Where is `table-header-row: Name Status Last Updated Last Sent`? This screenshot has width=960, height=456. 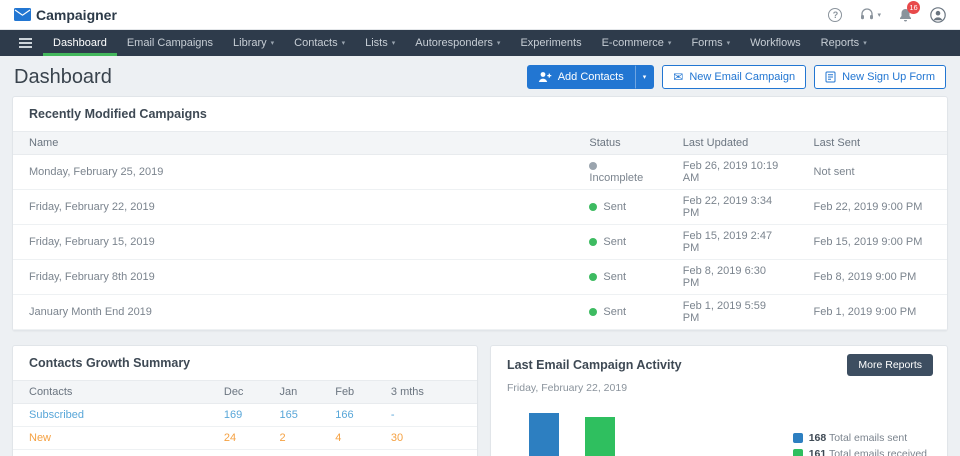
table-header-row: Name Status Last Updated Last Sent is located at coordinates (480, 143).